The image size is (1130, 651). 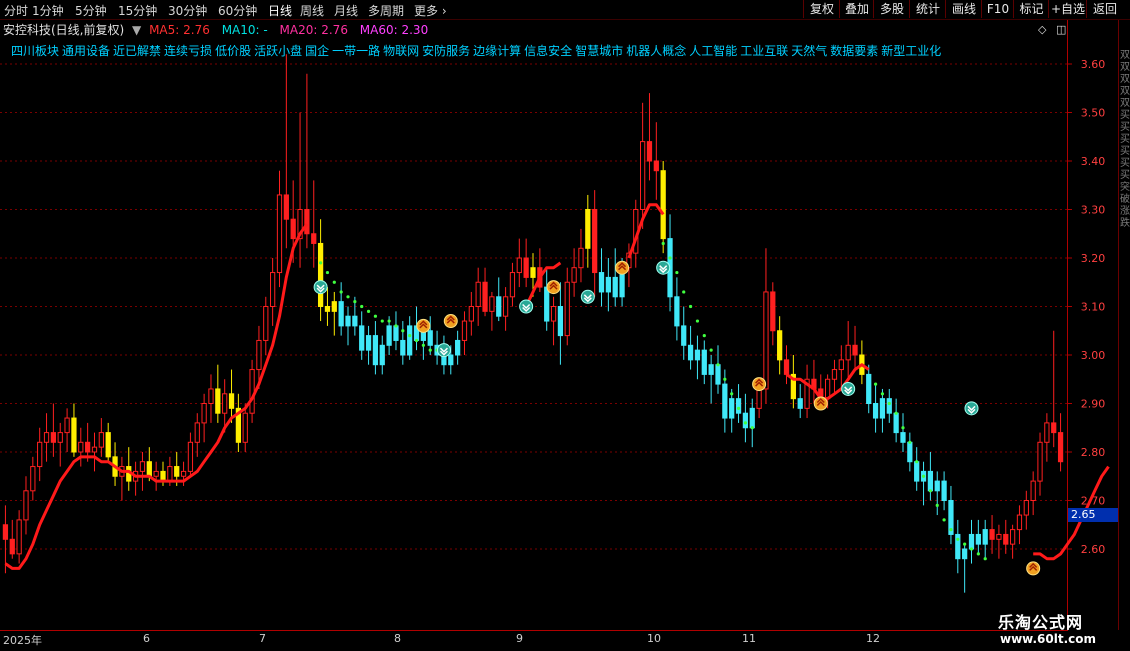 I want to click on concept-tag: 安防服务, so click(x=446, y=51).